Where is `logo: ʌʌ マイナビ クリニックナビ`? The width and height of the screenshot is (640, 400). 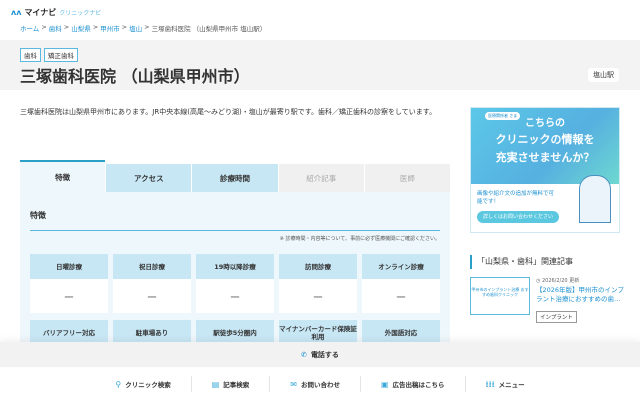 logo: ʌʌ マイナビ クリニックナビ is located at coordinates (56, 12).